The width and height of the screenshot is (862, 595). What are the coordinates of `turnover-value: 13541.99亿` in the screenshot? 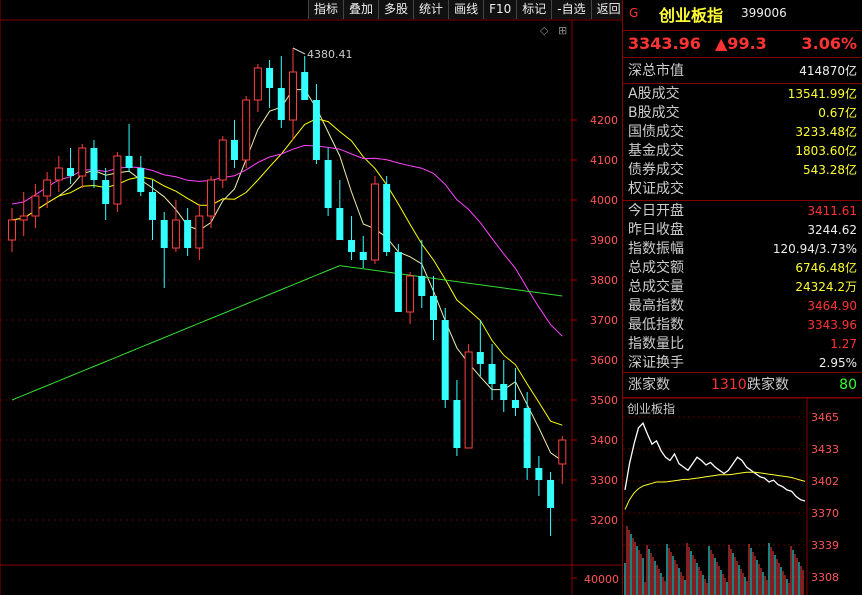 It's located at (822, 94).